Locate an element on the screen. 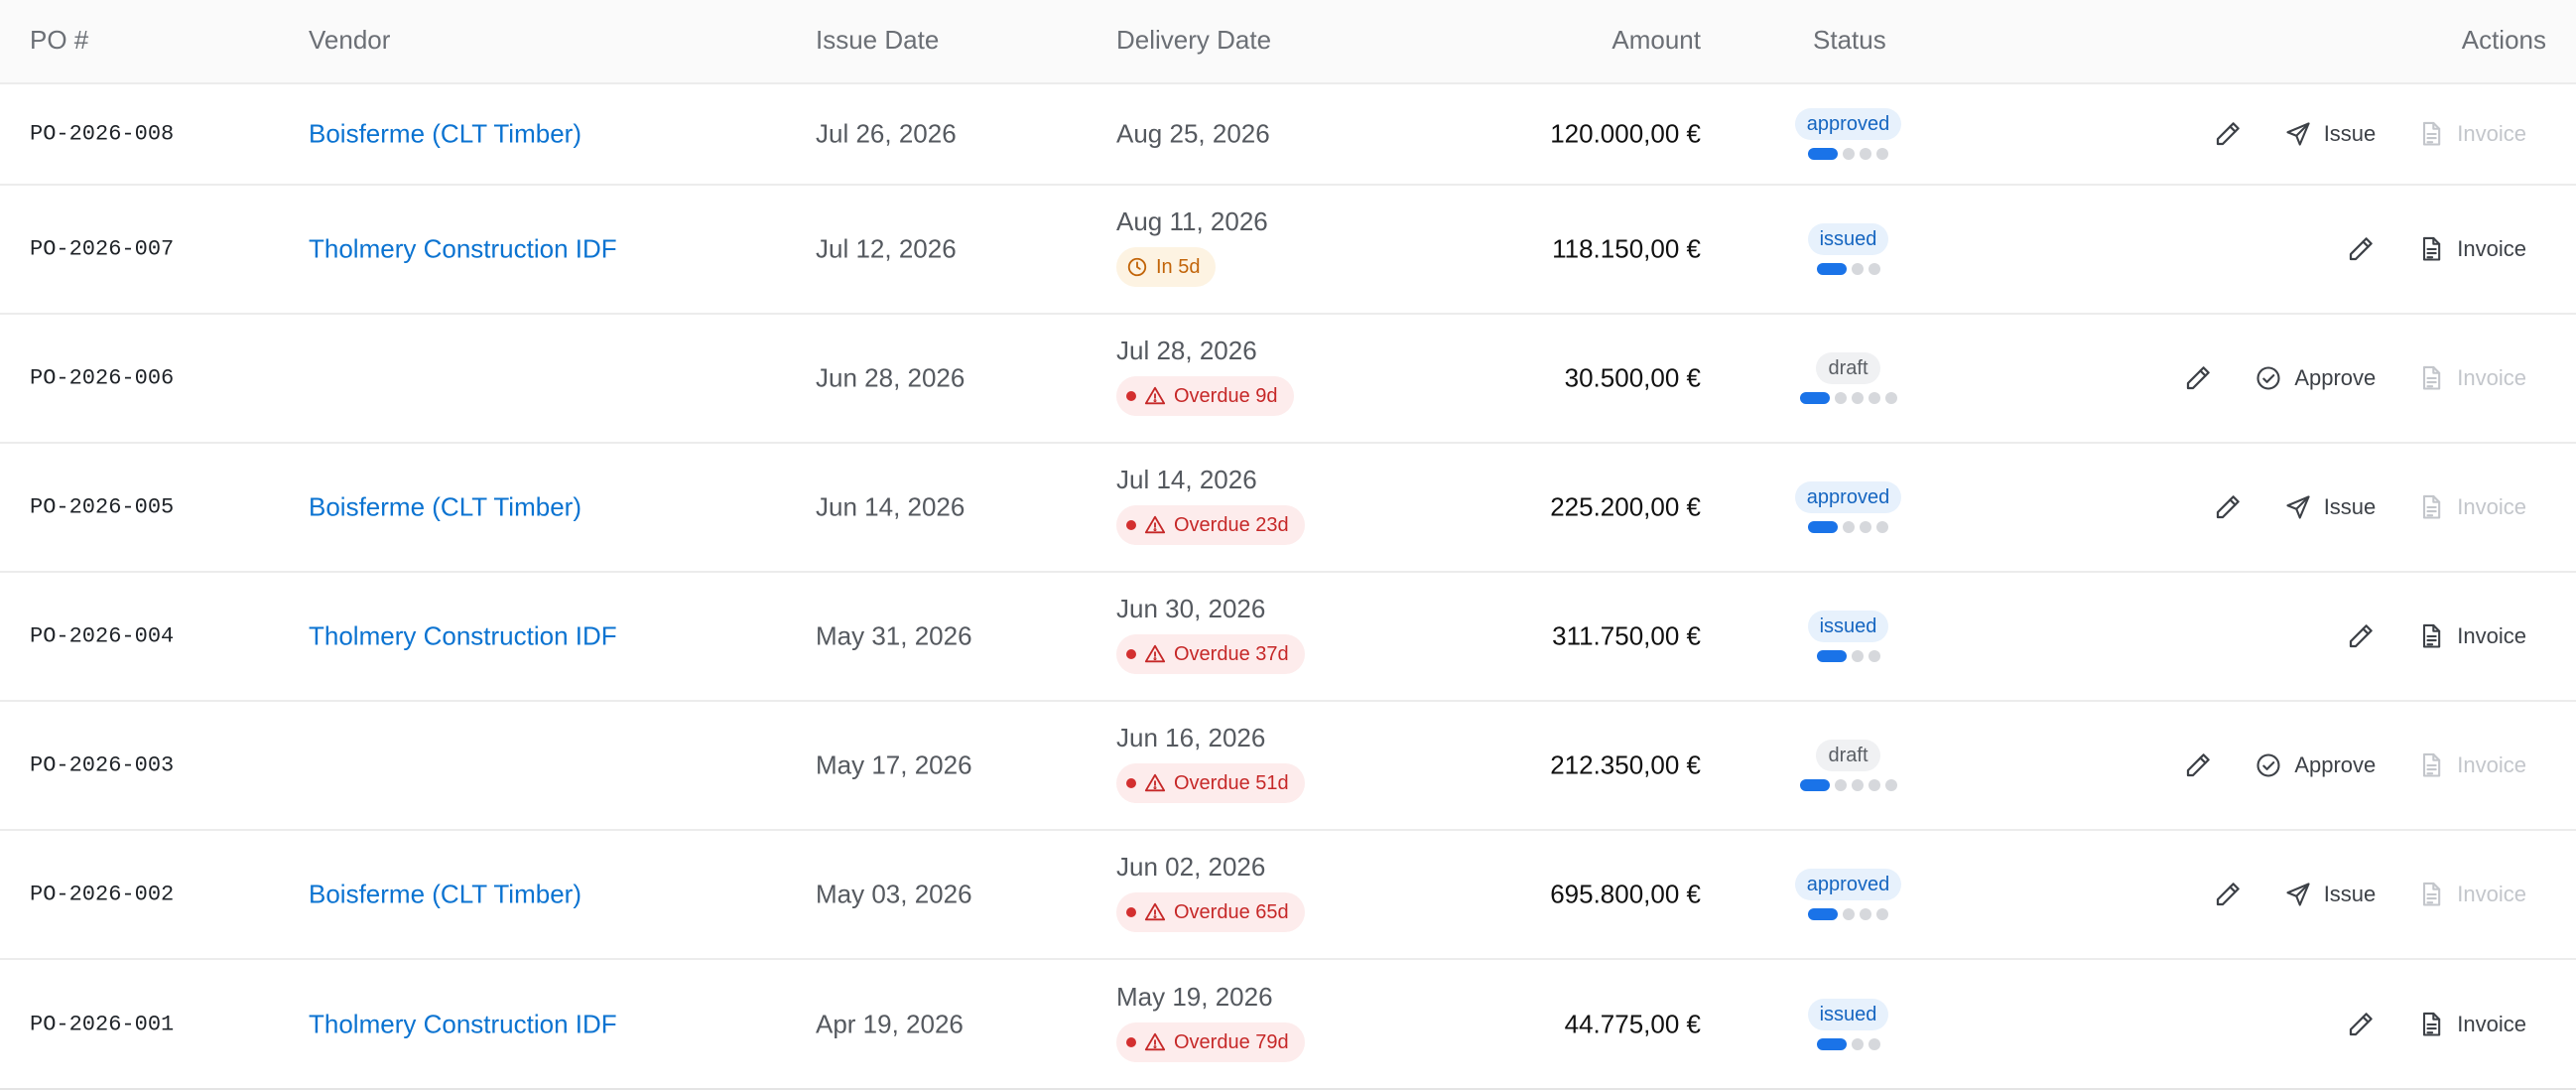  delivery-cell: Aug 11, 2026 In 5d is located at coordinates (1192, 246).